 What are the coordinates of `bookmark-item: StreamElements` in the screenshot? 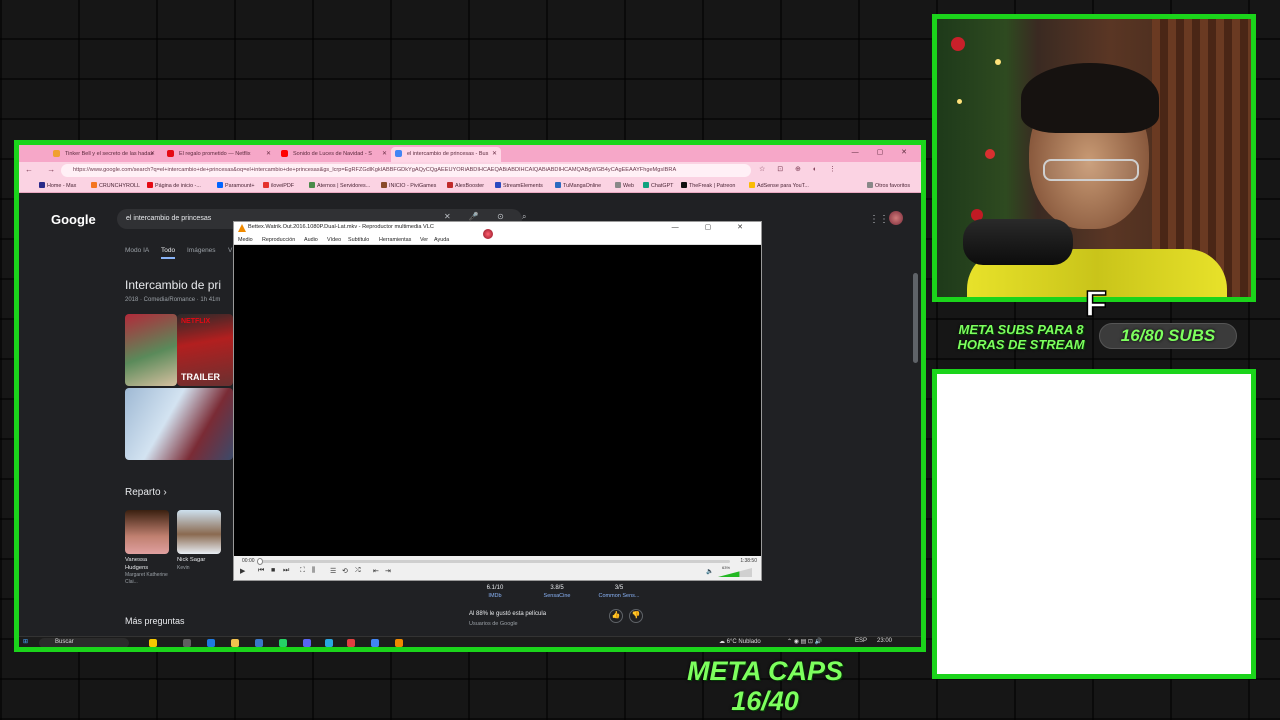 It's located at (519, 185).